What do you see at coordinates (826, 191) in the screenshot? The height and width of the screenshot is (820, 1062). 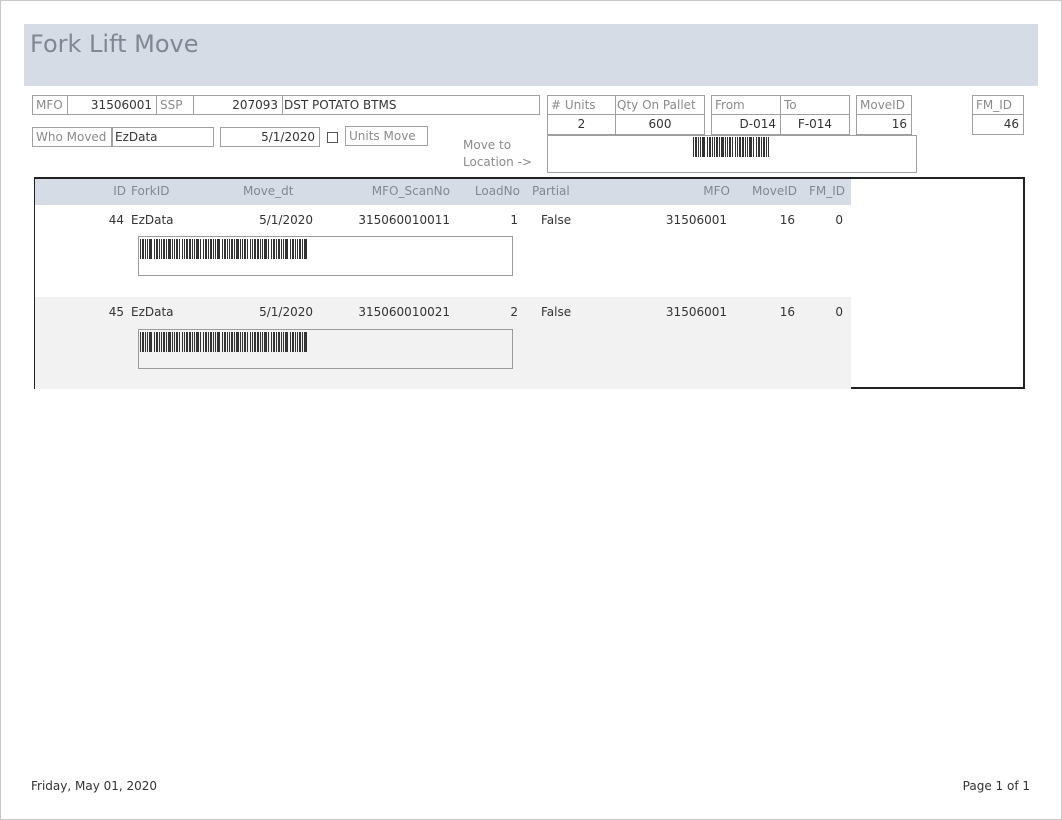 I see `col-header-fm-id: FM_ID` at bounding box center [826, 191].